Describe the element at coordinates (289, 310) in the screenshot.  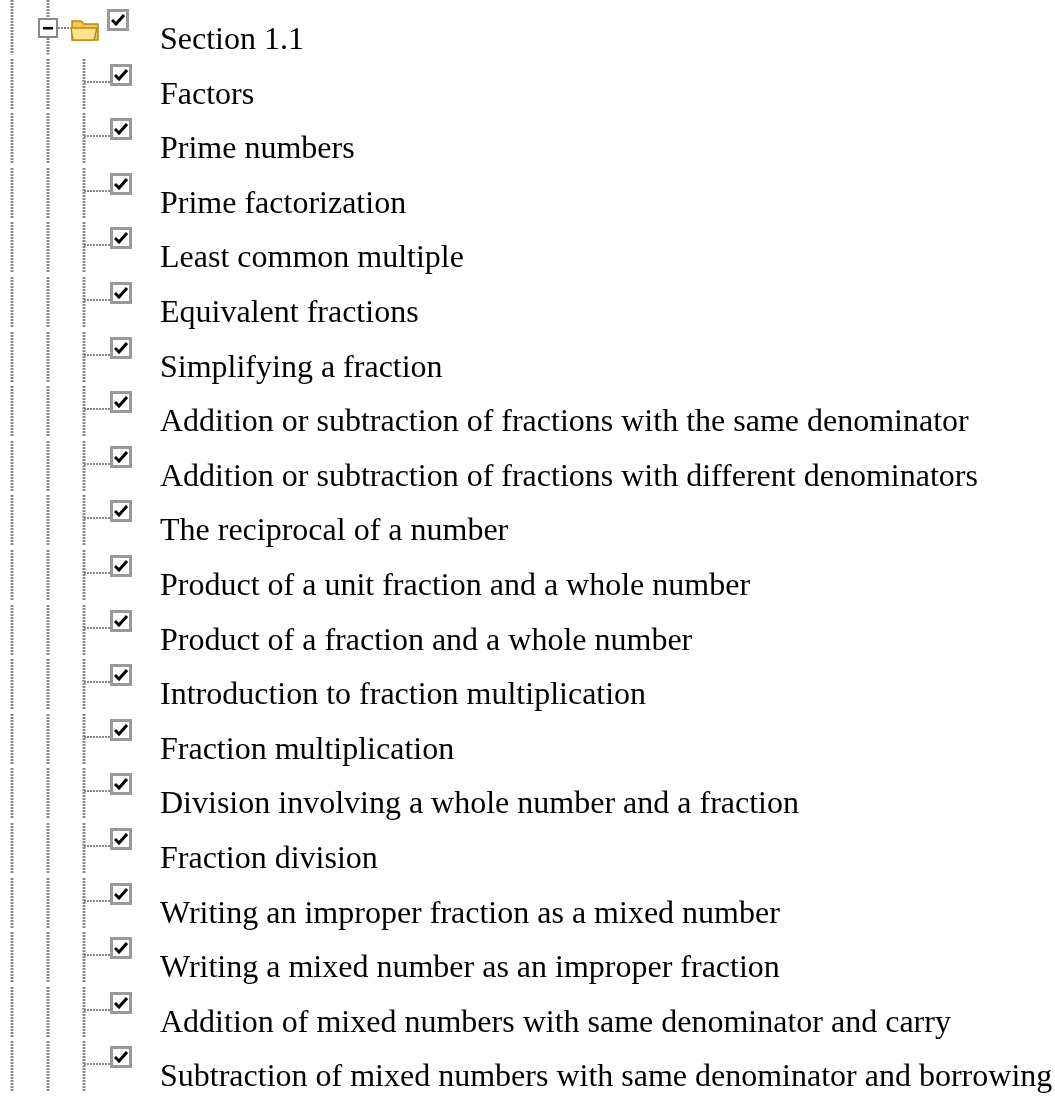
I see `tree-item-label: Equivalent fractions` at that location.